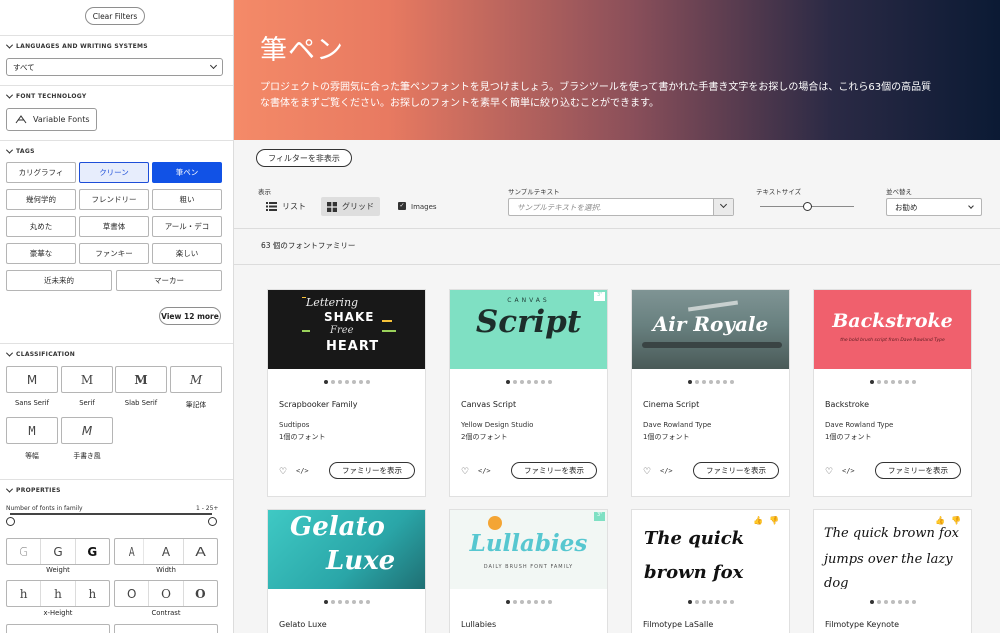 The height and width of the screenshot is (633, 1000). What do you see at coordinates (318, 404) in the screenshot?
I see `font-family-name: Scrapbooker Family` at bounding box center [318, 404].